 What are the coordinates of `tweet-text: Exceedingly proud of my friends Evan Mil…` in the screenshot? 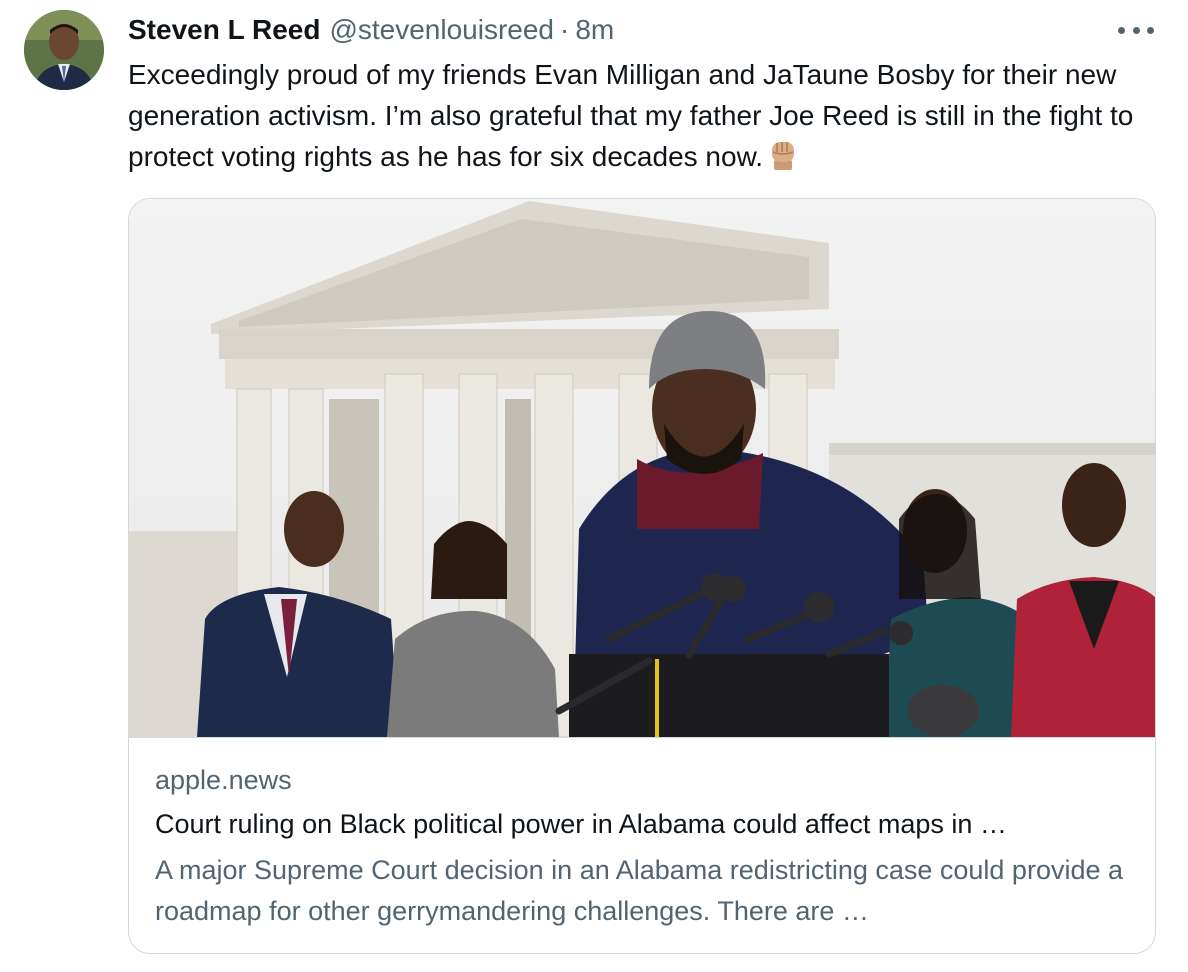 It's located at (631, 115).